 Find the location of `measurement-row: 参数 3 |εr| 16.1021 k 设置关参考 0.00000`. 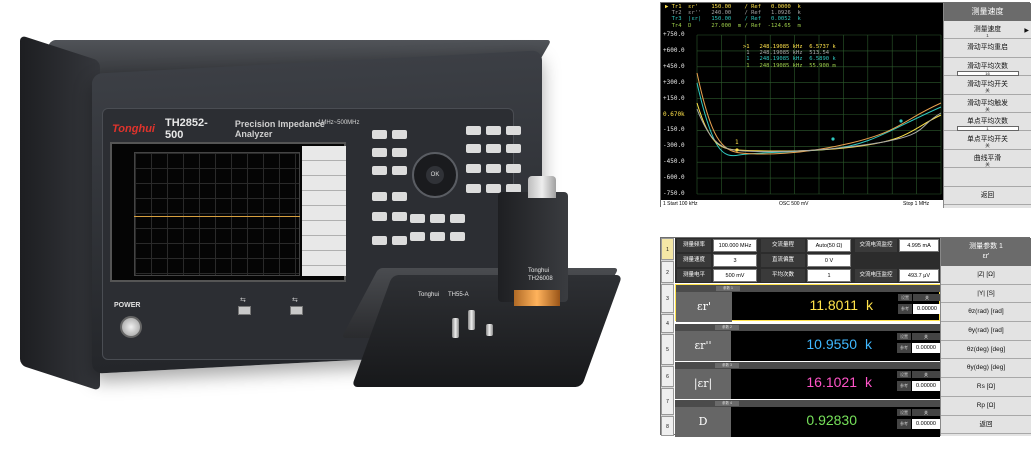

measurement-row: 参数 3 |εr| 16.1021 k 设置关参考 0.00000 is located at coordinates (807, 380).